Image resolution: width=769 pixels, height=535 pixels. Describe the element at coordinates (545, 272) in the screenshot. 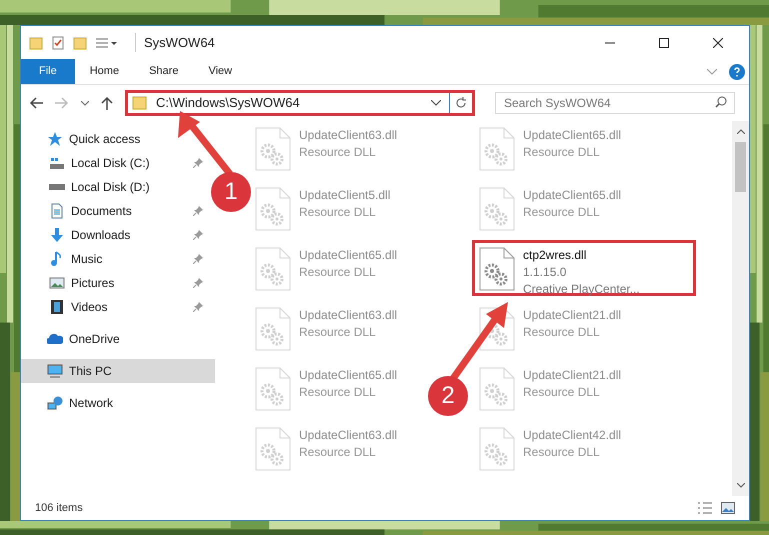

I see `file-type: 1.1.15.0` at that location.